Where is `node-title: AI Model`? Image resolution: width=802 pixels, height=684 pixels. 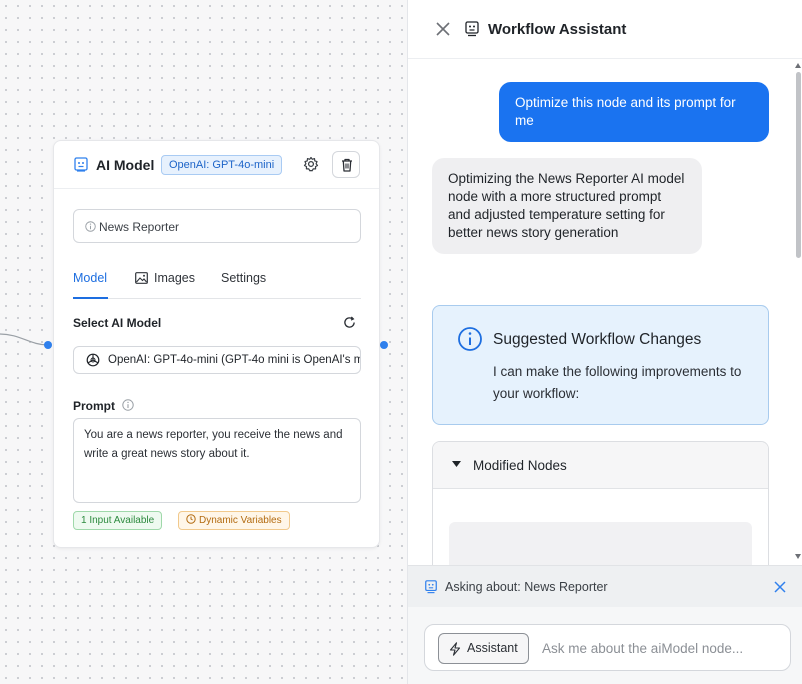 node-title: AI Model is located at coordinates (125, 165).